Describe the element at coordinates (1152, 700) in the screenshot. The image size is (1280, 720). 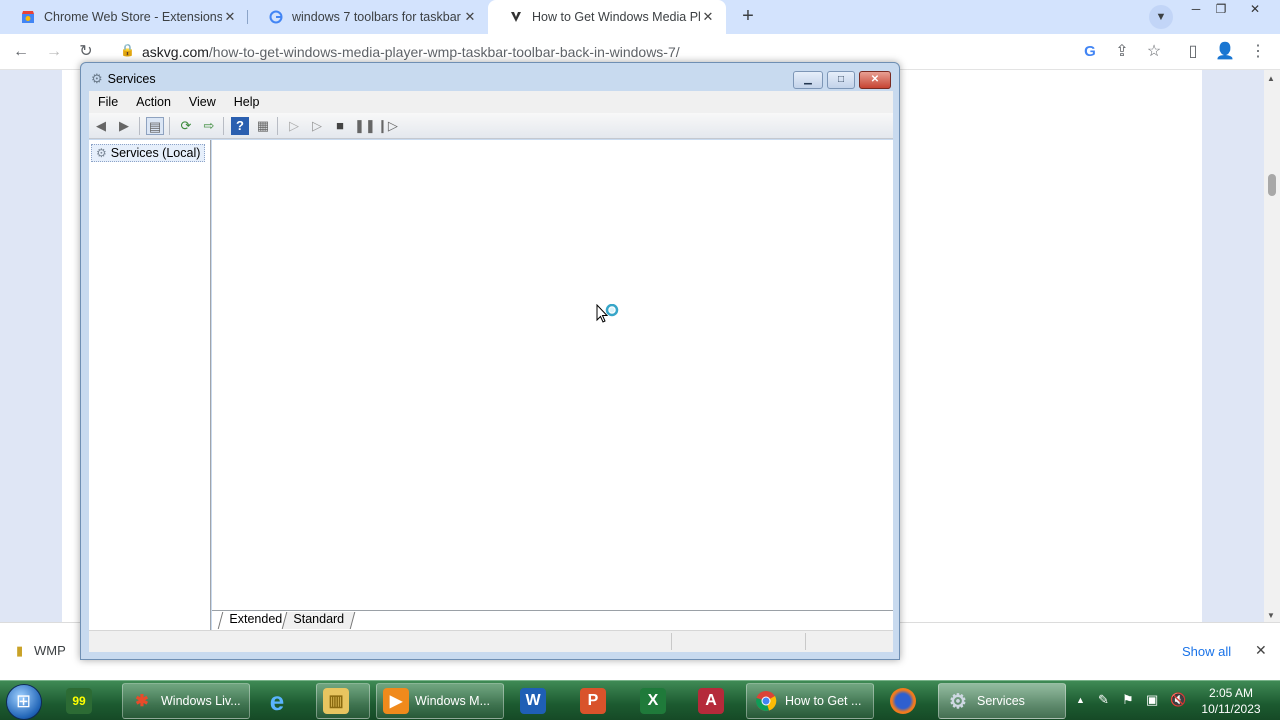
I see `network-icon: ▣` at that location.